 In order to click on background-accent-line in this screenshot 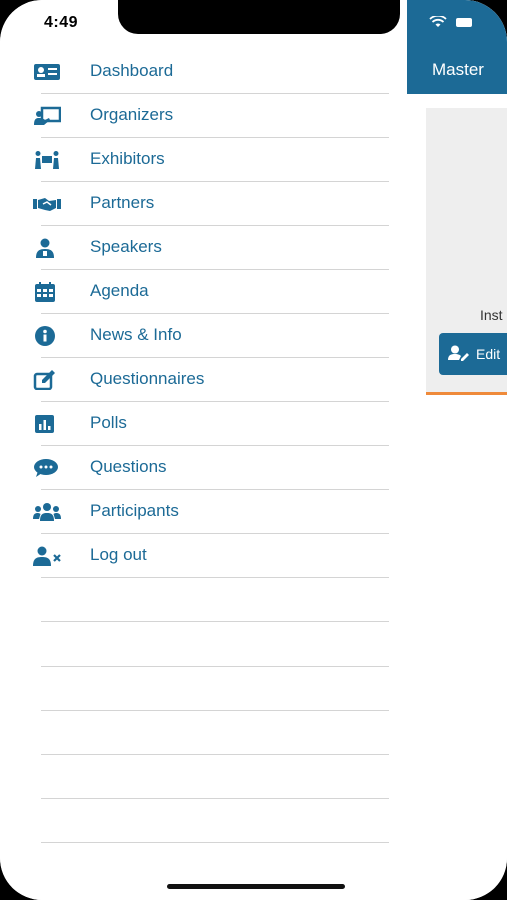, I will do `click(466, 393)`.